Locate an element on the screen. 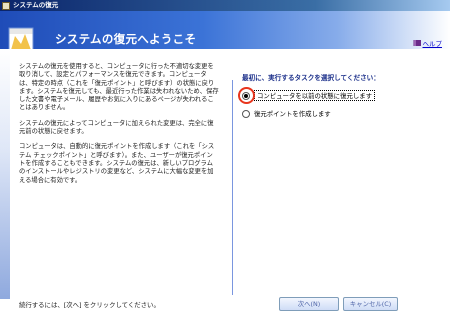 This screenshot has height=328, width=450. option-create-restore-point: 復元ポイントを作成します is located at coordinates (337, 113).